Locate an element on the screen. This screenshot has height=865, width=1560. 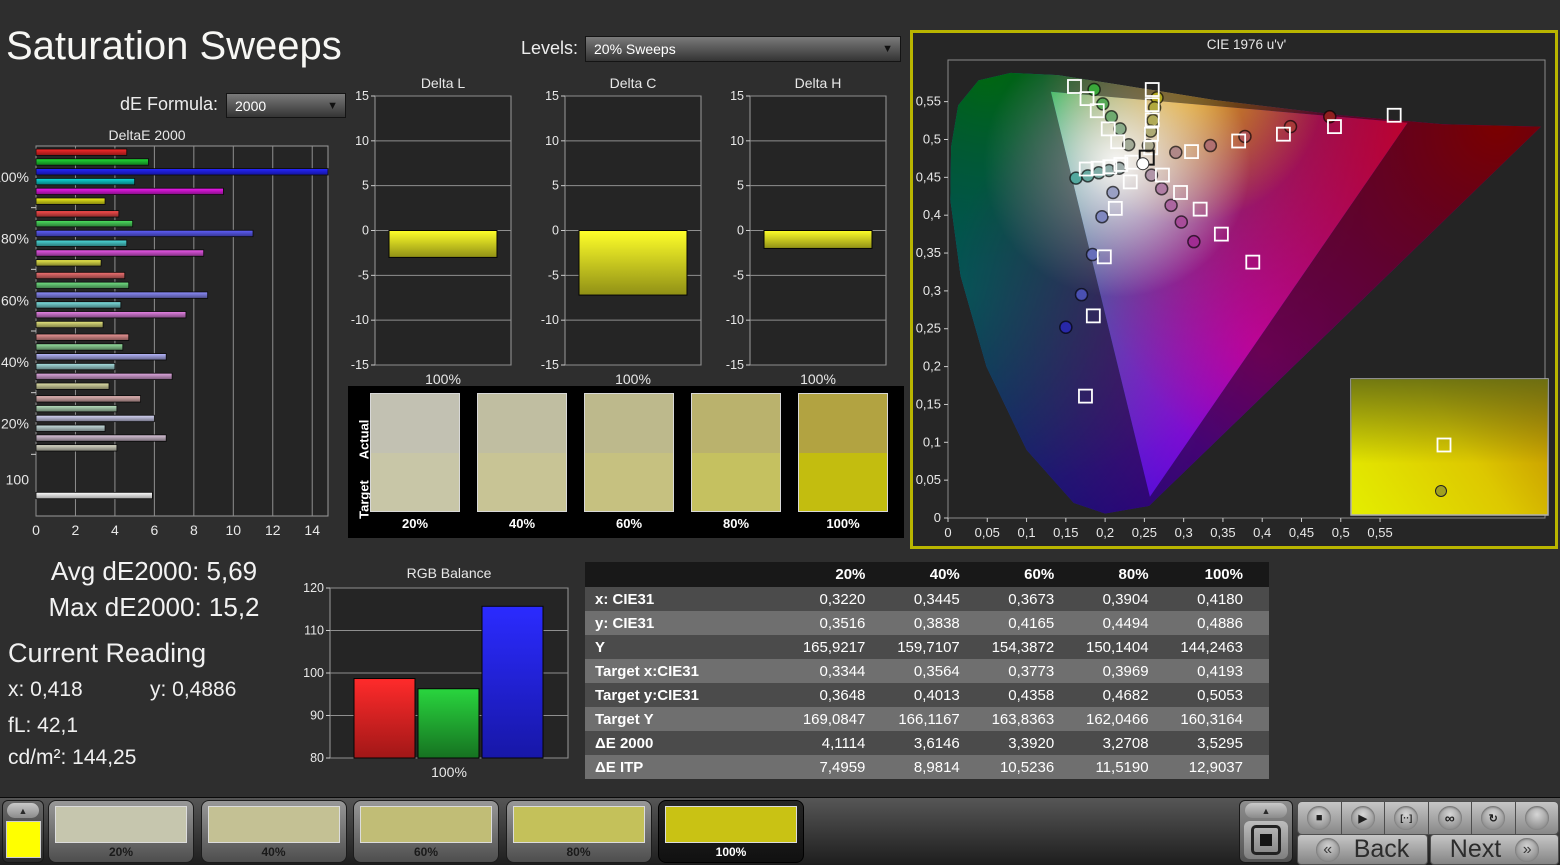
current-x: x: 0,418 is located at coordinates (45, 689).